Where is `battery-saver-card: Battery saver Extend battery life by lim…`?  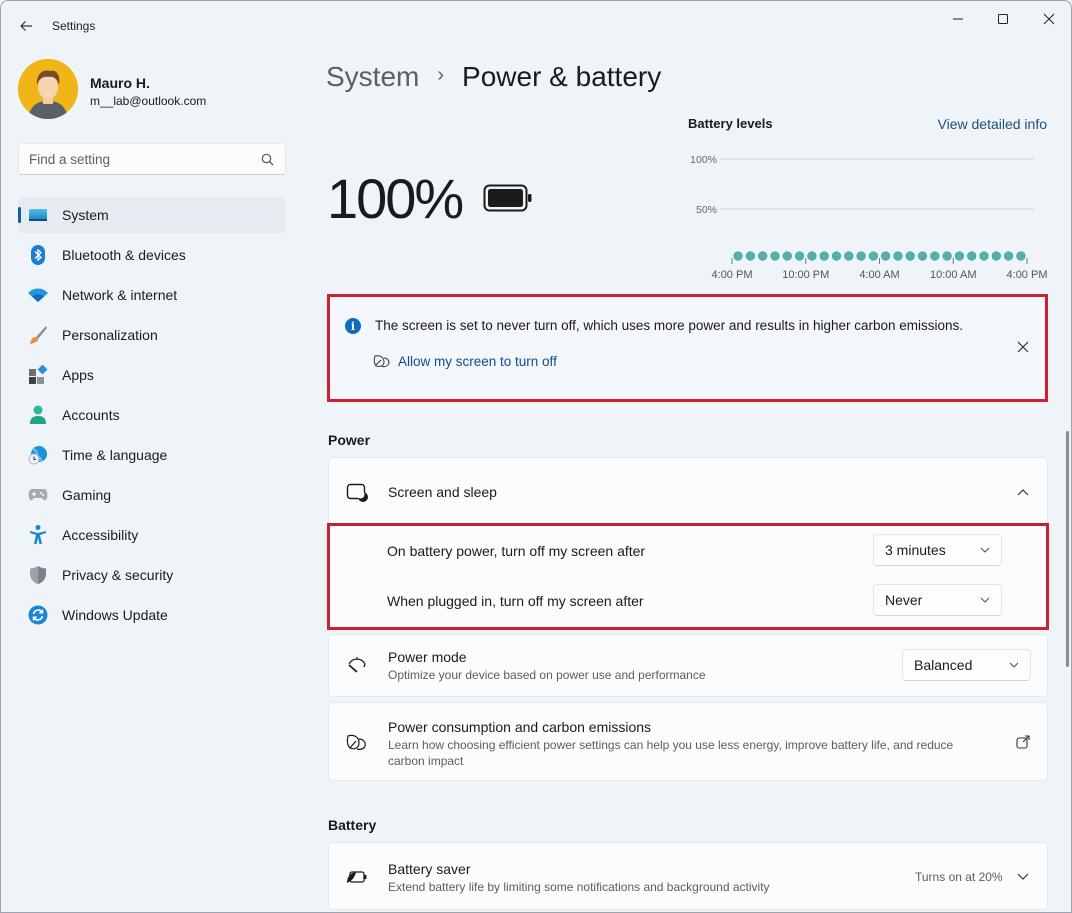 battery-saver-card: Battery saver Extend battery life by lim… is located at coordinates (688, 876).